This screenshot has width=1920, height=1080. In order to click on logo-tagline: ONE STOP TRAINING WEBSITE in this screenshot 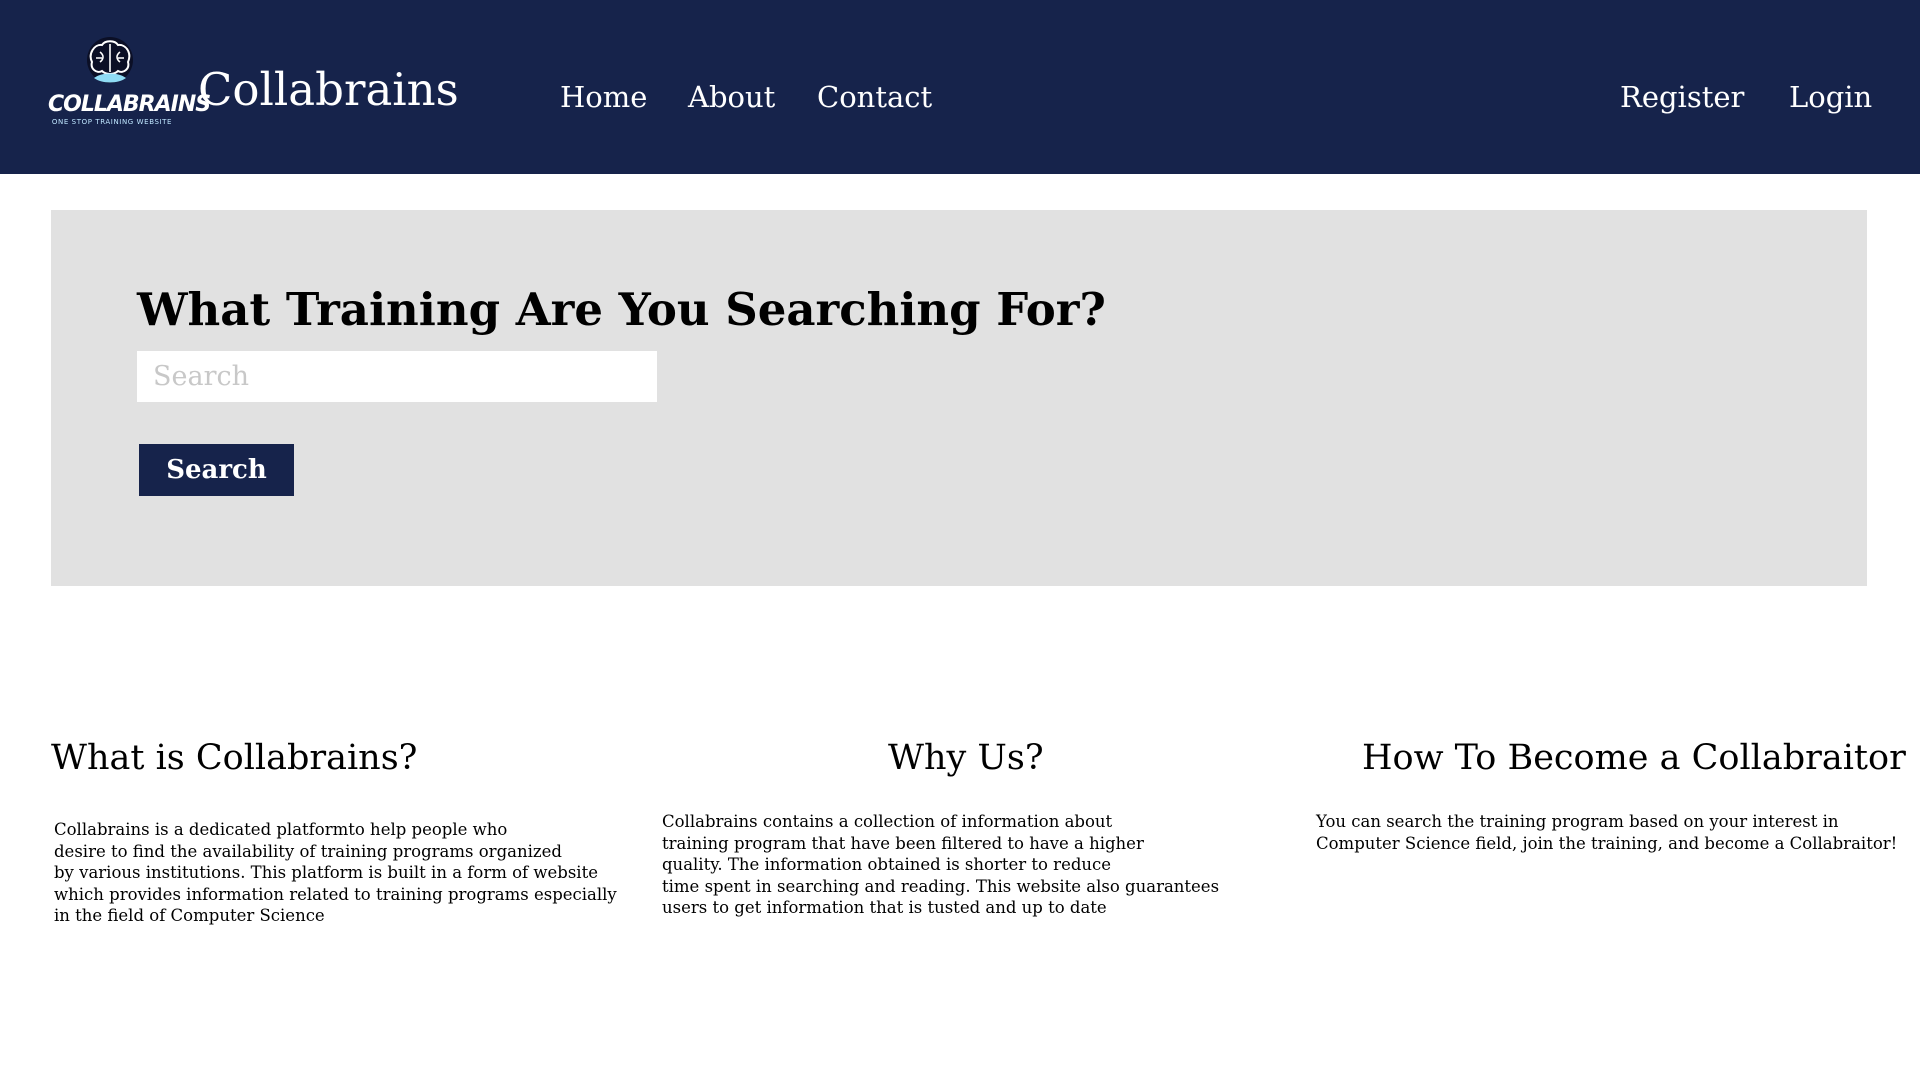, I will do `click(112, 122)`.